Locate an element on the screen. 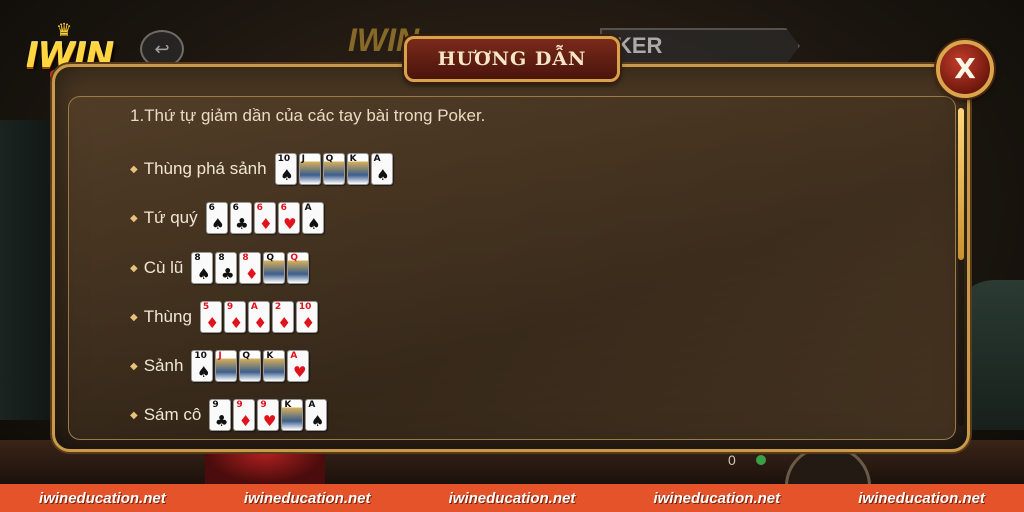 The height and width of the screenshot is (512, 1024). playing-card: J♠ is located at coordinates (309, 169).